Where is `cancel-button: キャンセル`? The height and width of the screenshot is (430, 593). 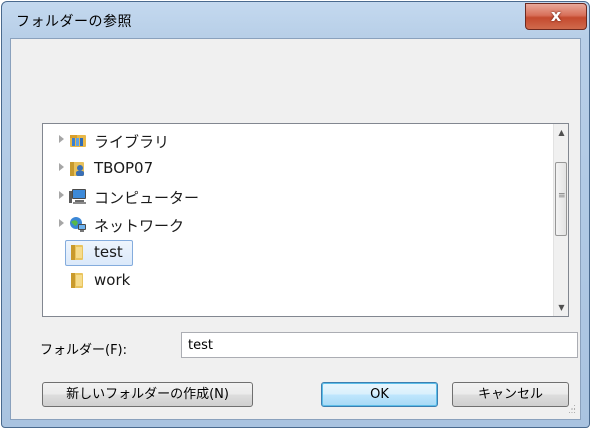 cancel-button: キャンセル is located at coordinates (510, 394).